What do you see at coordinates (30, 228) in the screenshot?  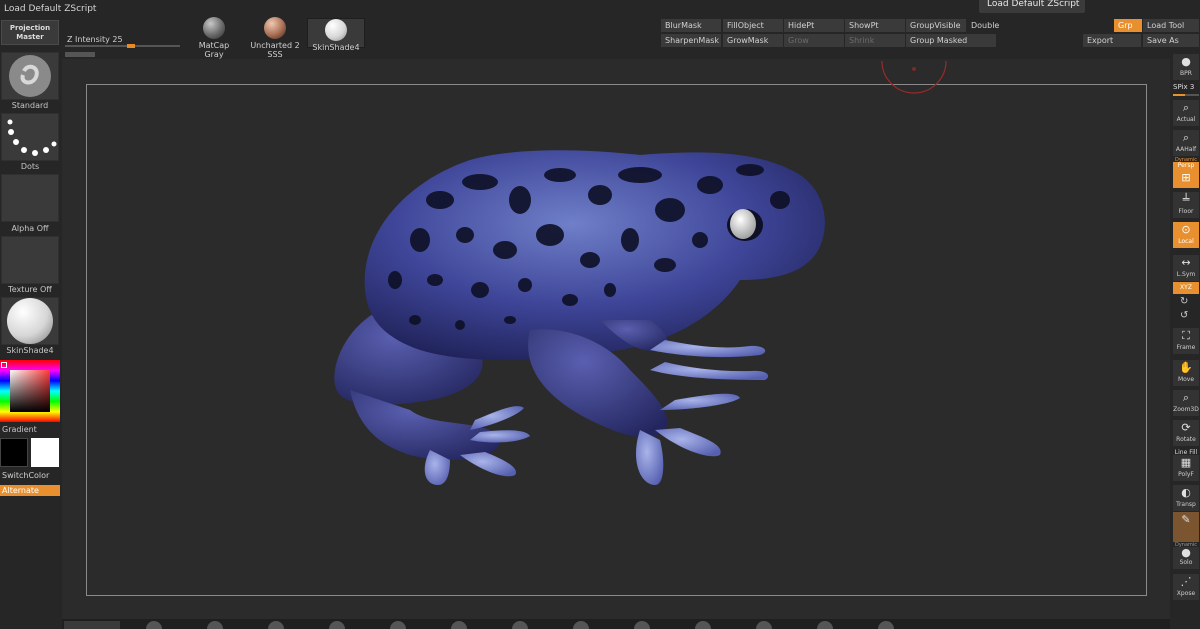 I see `alpha-label: Alpha Off` at bounding box center [30, 228].